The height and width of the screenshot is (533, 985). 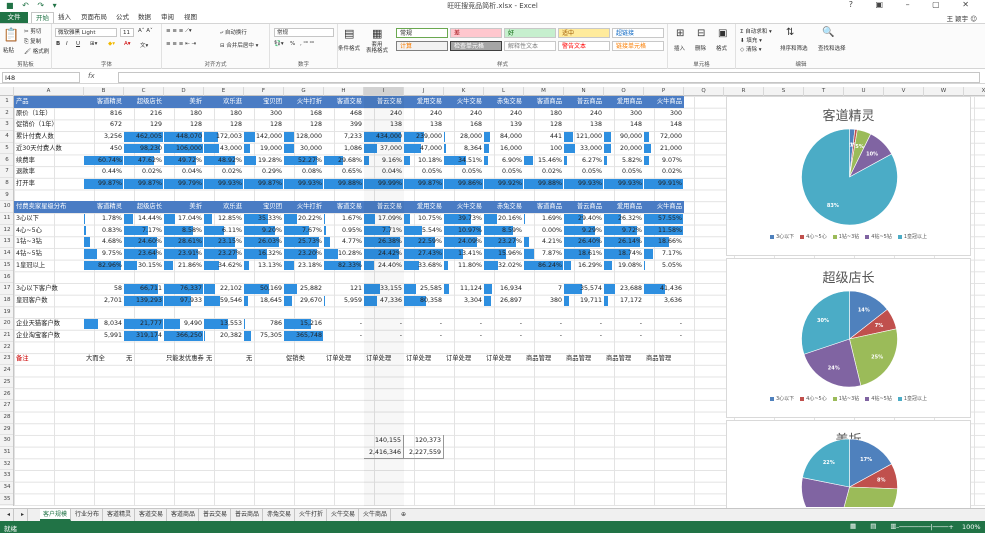 I want to click on r20-cell-5: 786, so click(x=264, y=324).